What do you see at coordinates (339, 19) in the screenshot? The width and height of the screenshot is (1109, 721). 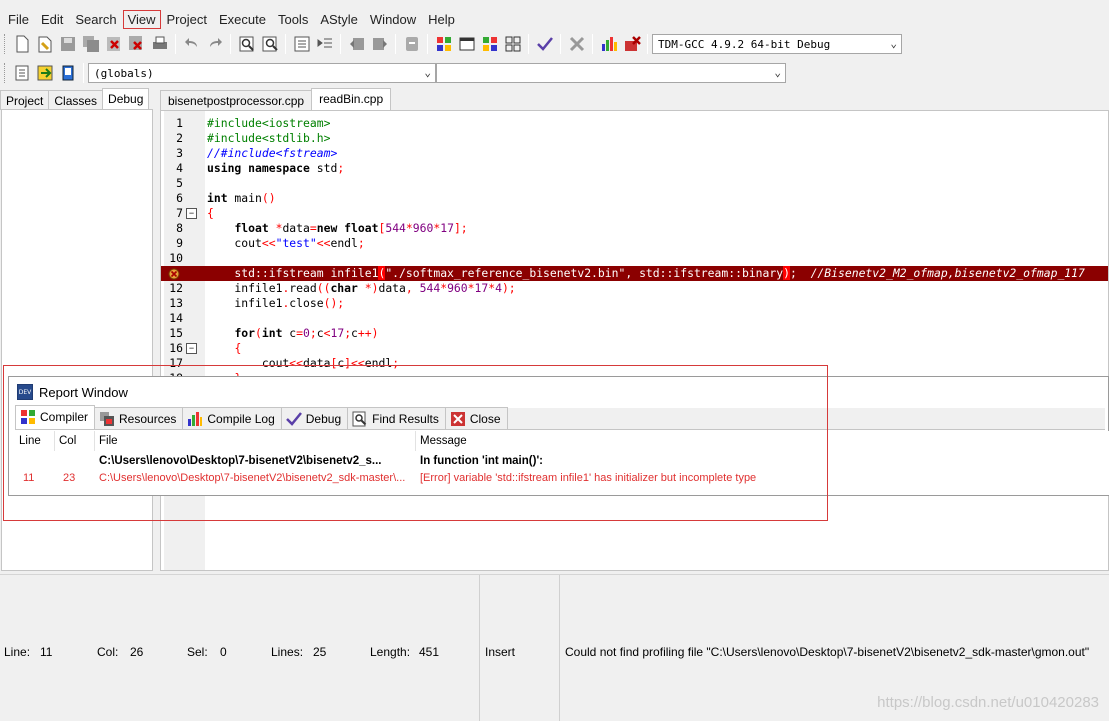 I see `menu-astyle: AStyle` at bounding box center [339, 19].